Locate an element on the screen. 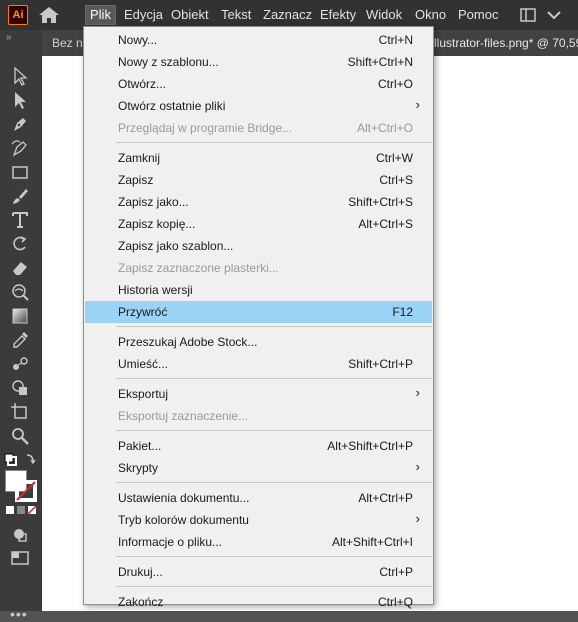 The height and width of the screenshot is (622, 578). menu-item-zamknij: Zamknij Ctrl+W is located at coordinates (258, 158).